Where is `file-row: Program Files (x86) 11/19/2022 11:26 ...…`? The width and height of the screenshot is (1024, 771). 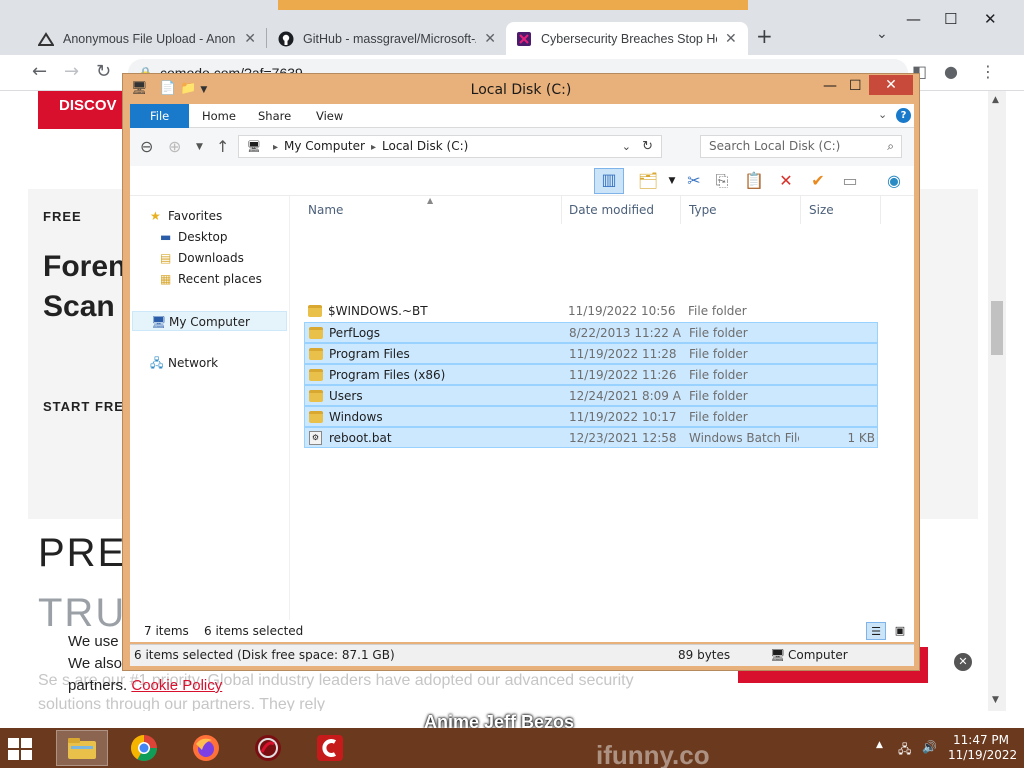 file-row: Program Files (x86) 11/19/2022 11:26 ...… is located at coordinates (591, 374).